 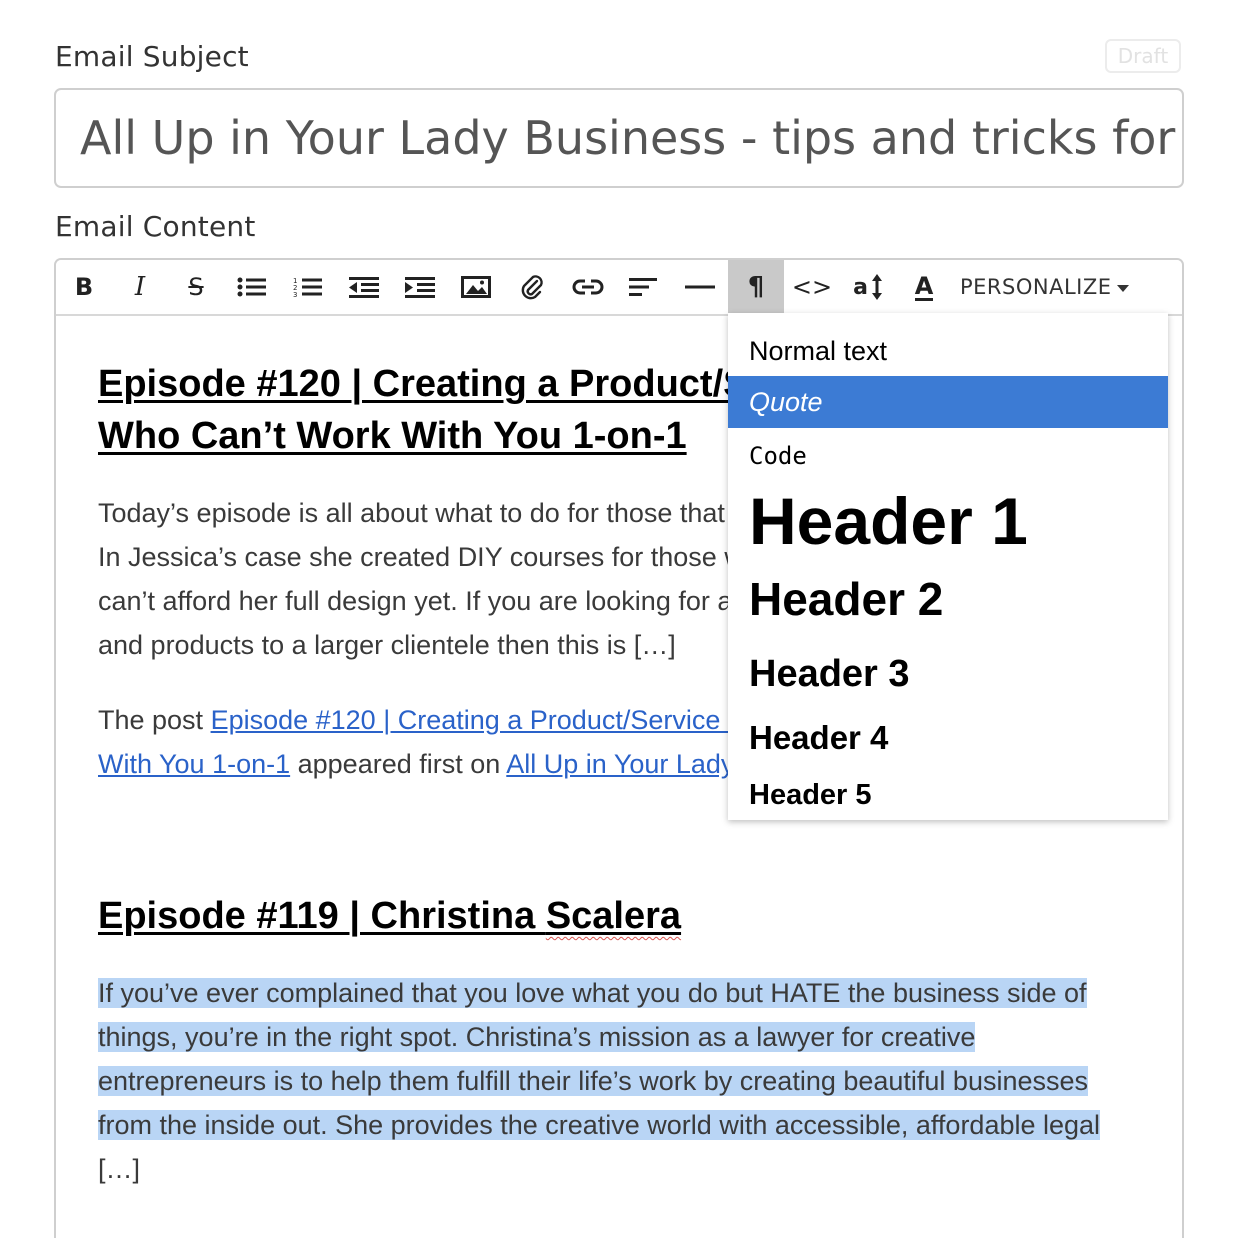 What do you see at coordinates (644, 287) in the screenshot?
I see `align-icon` at bounding box center [644, 287].